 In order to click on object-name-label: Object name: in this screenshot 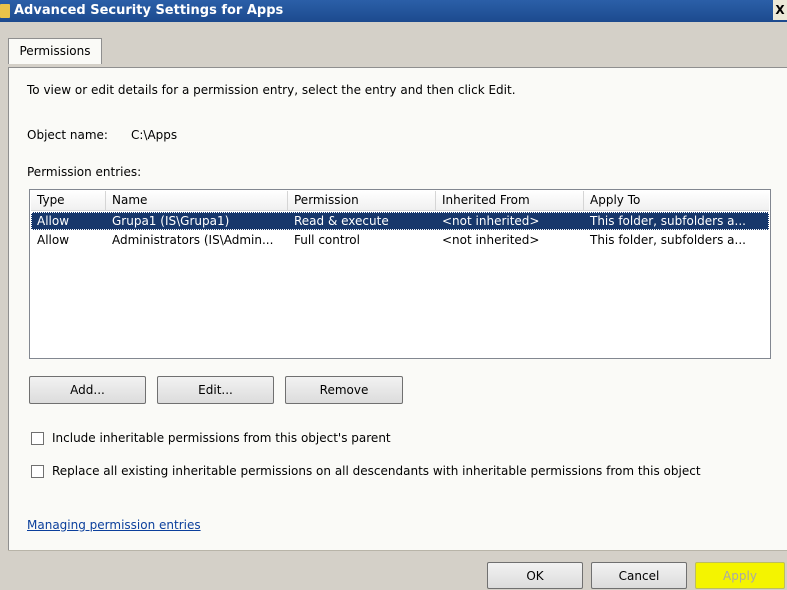, I will do `click(67, 135)`.